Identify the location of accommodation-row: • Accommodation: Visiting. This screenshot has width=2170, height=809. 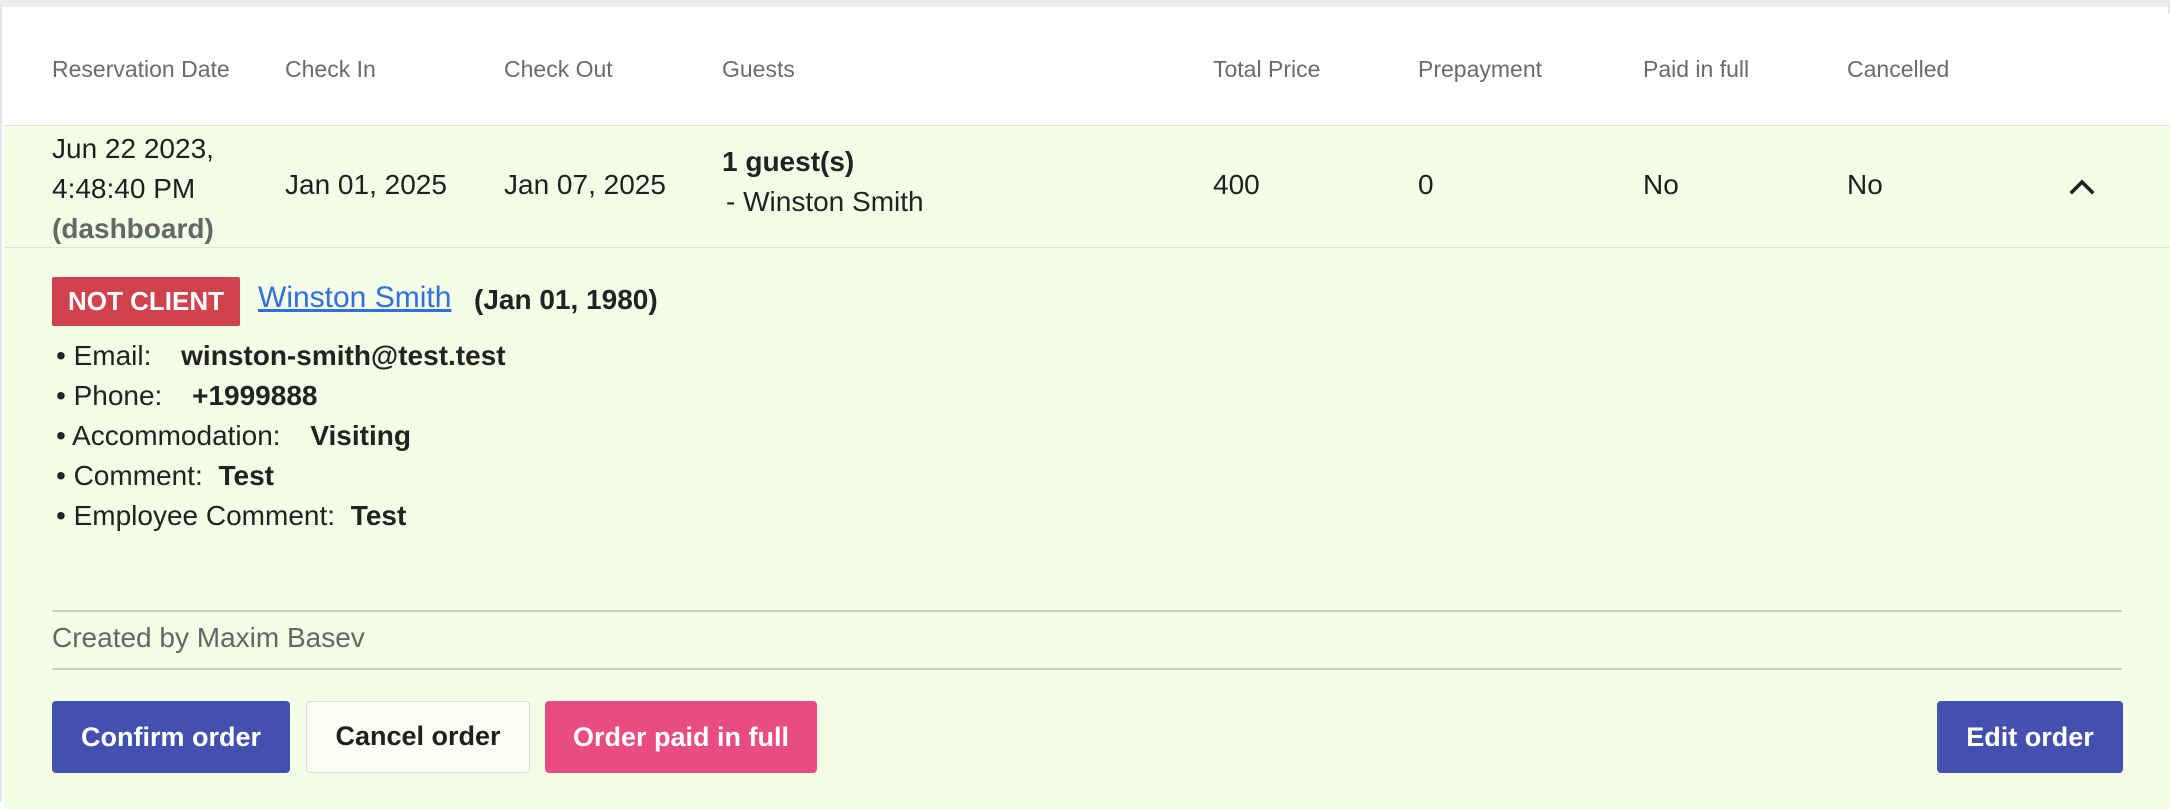
(233, 436).